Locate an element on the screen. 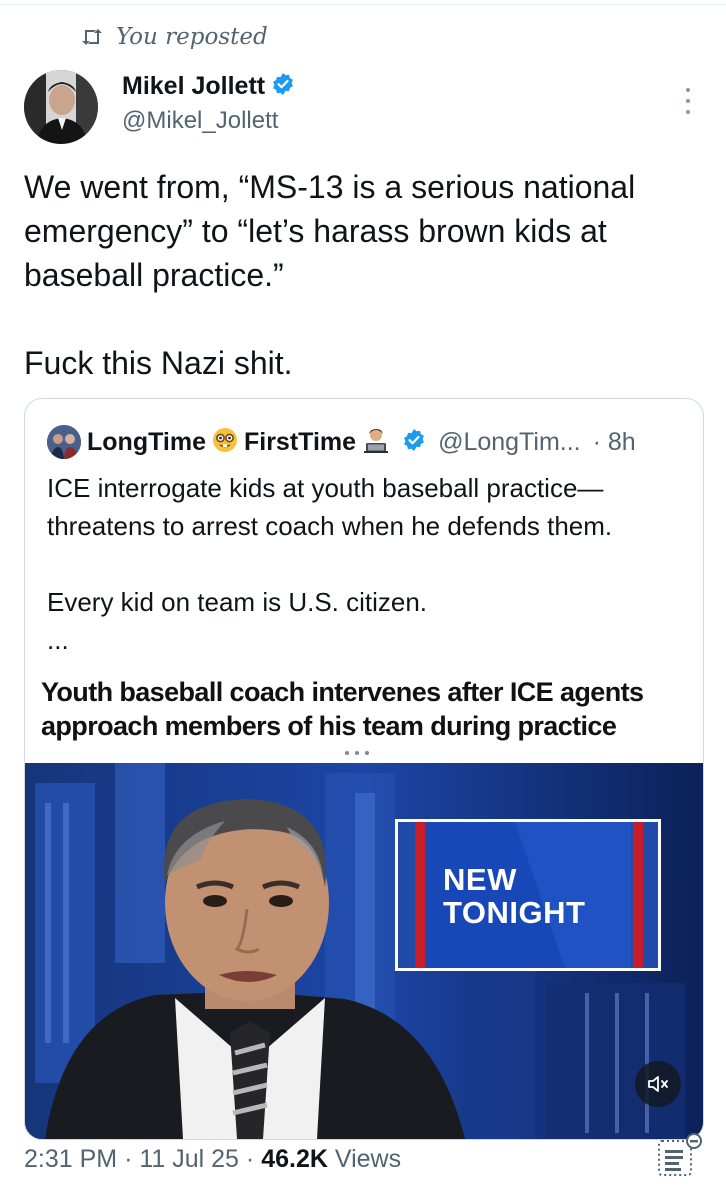 This screenshot has height=1200, width=726. top-divider is located at coordinates (363, 4).